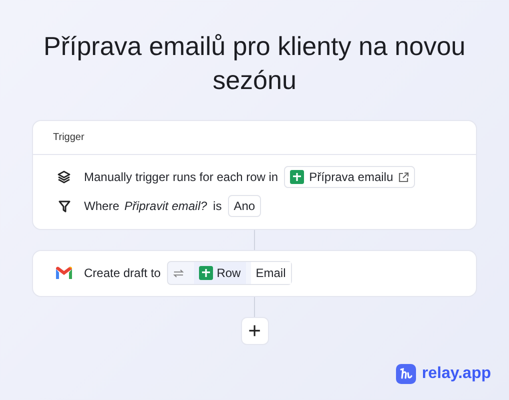 This screenshot has height=400, width=509. I want to click on card-header: Trigger, so click(254, 137).